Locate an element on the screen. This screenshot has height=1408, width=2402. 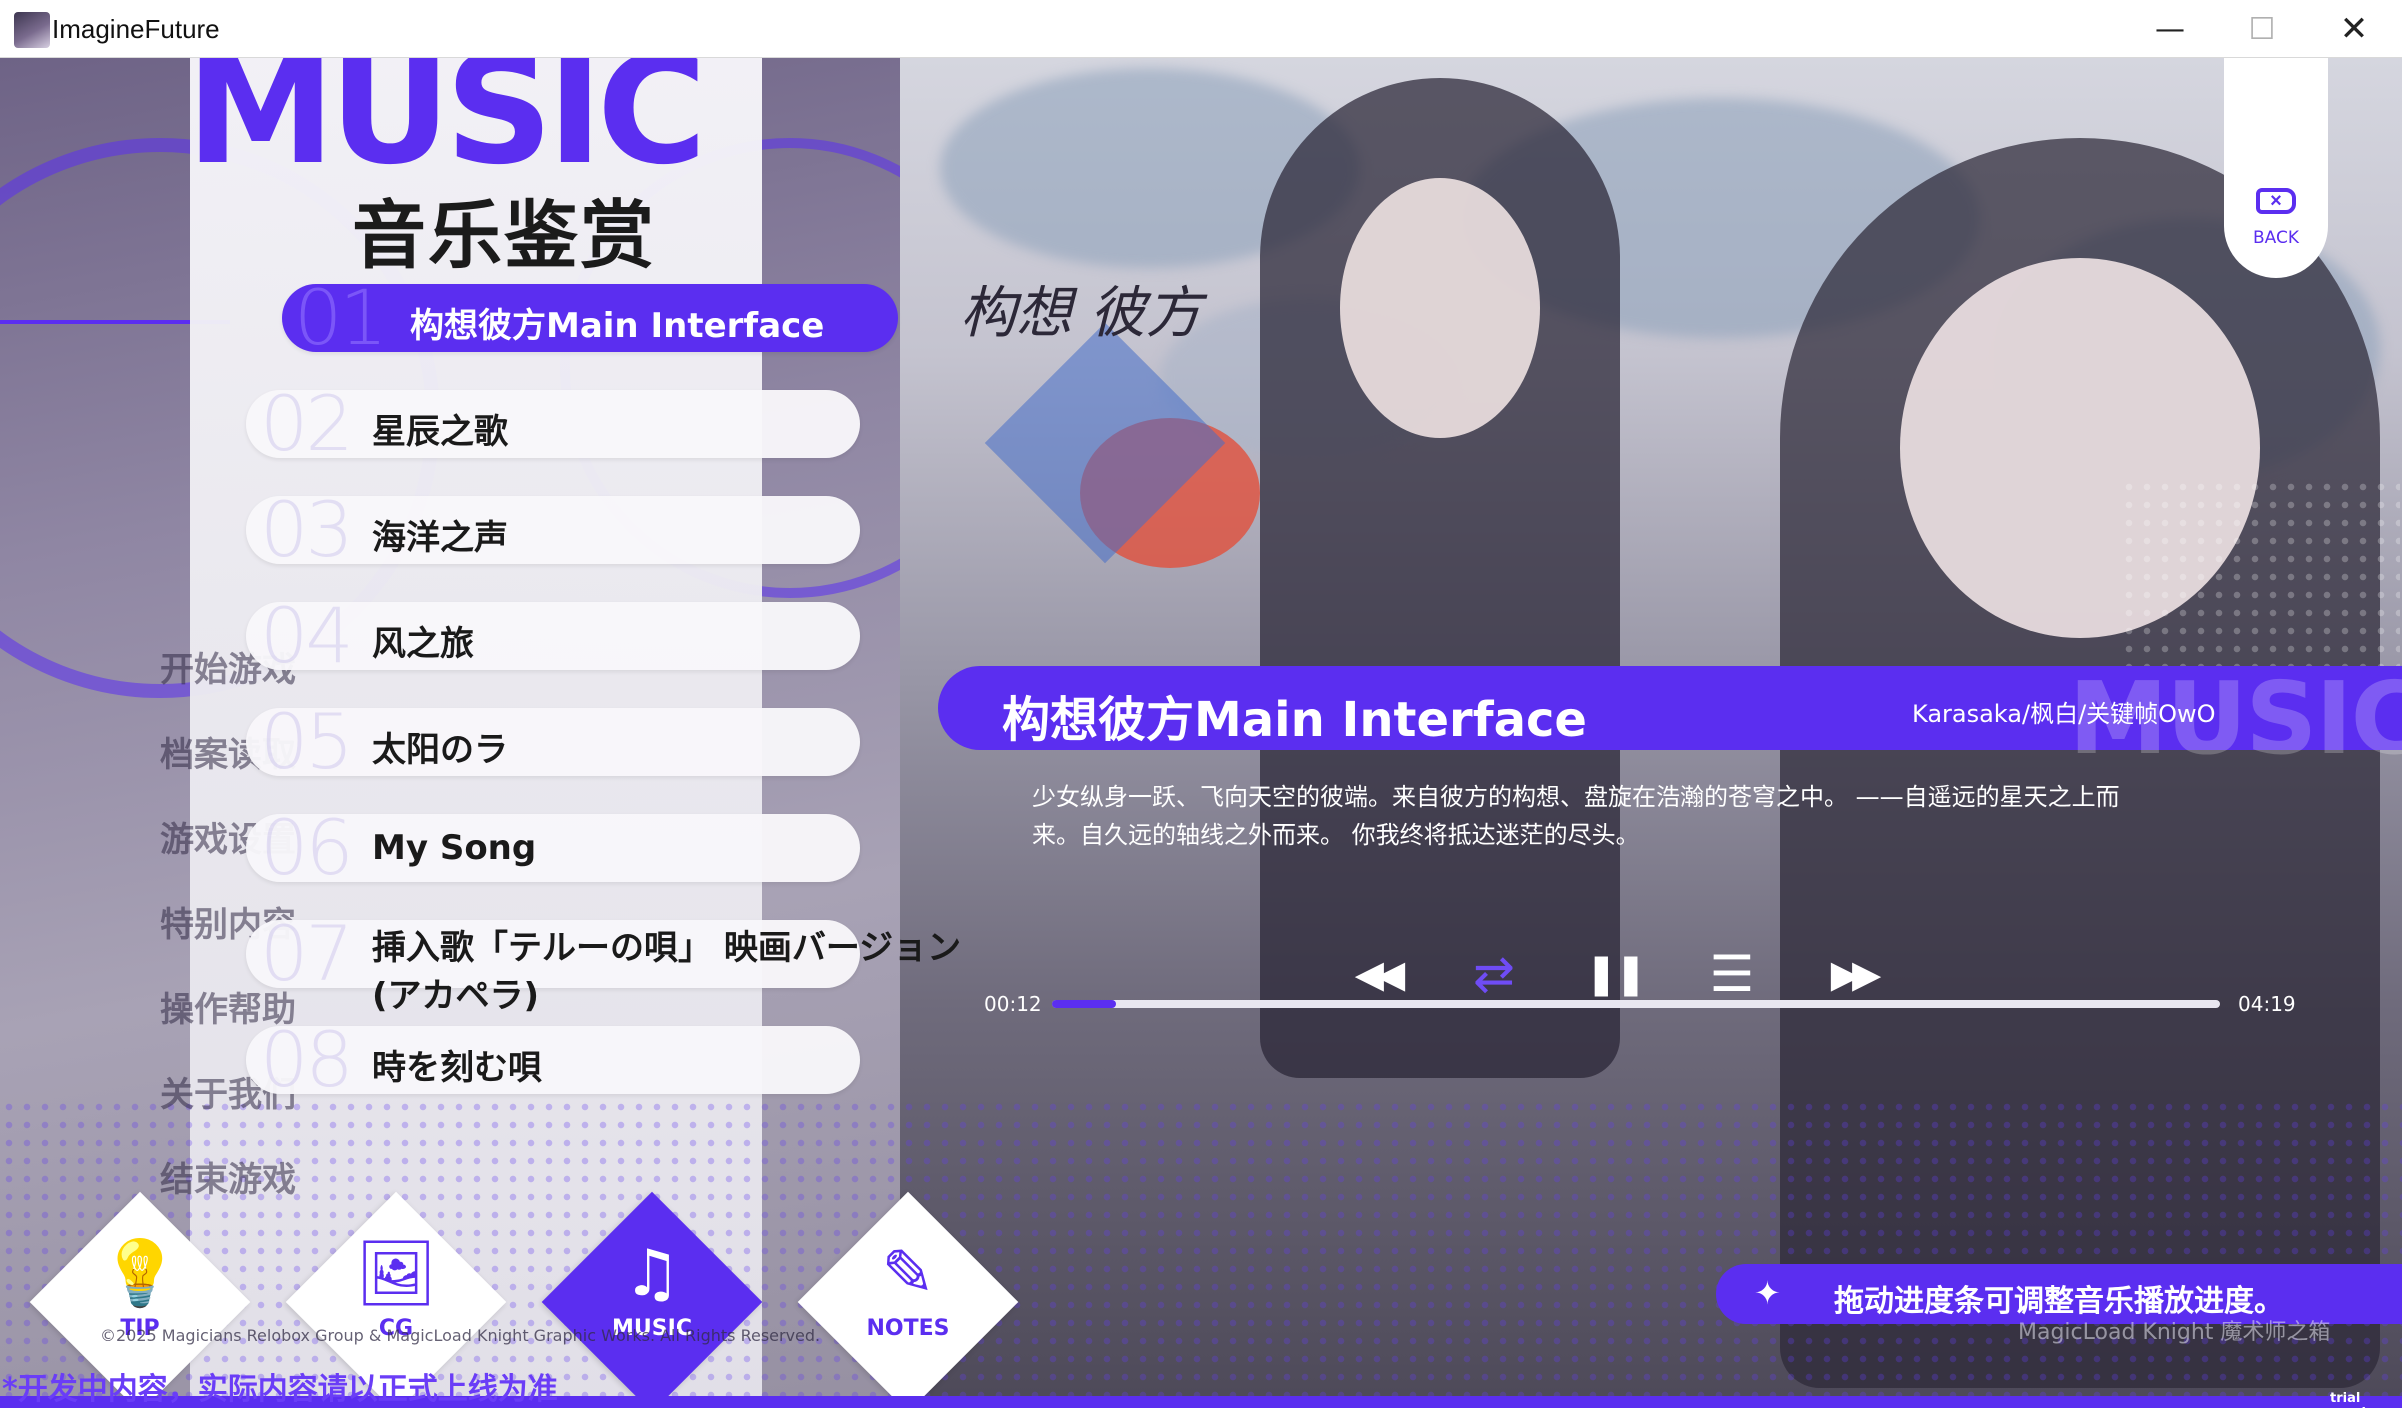
song-item-07: 07 挿入歌「テルーの唄」 映画バージョン (アカペラ) is located at coordinates (603, 966).